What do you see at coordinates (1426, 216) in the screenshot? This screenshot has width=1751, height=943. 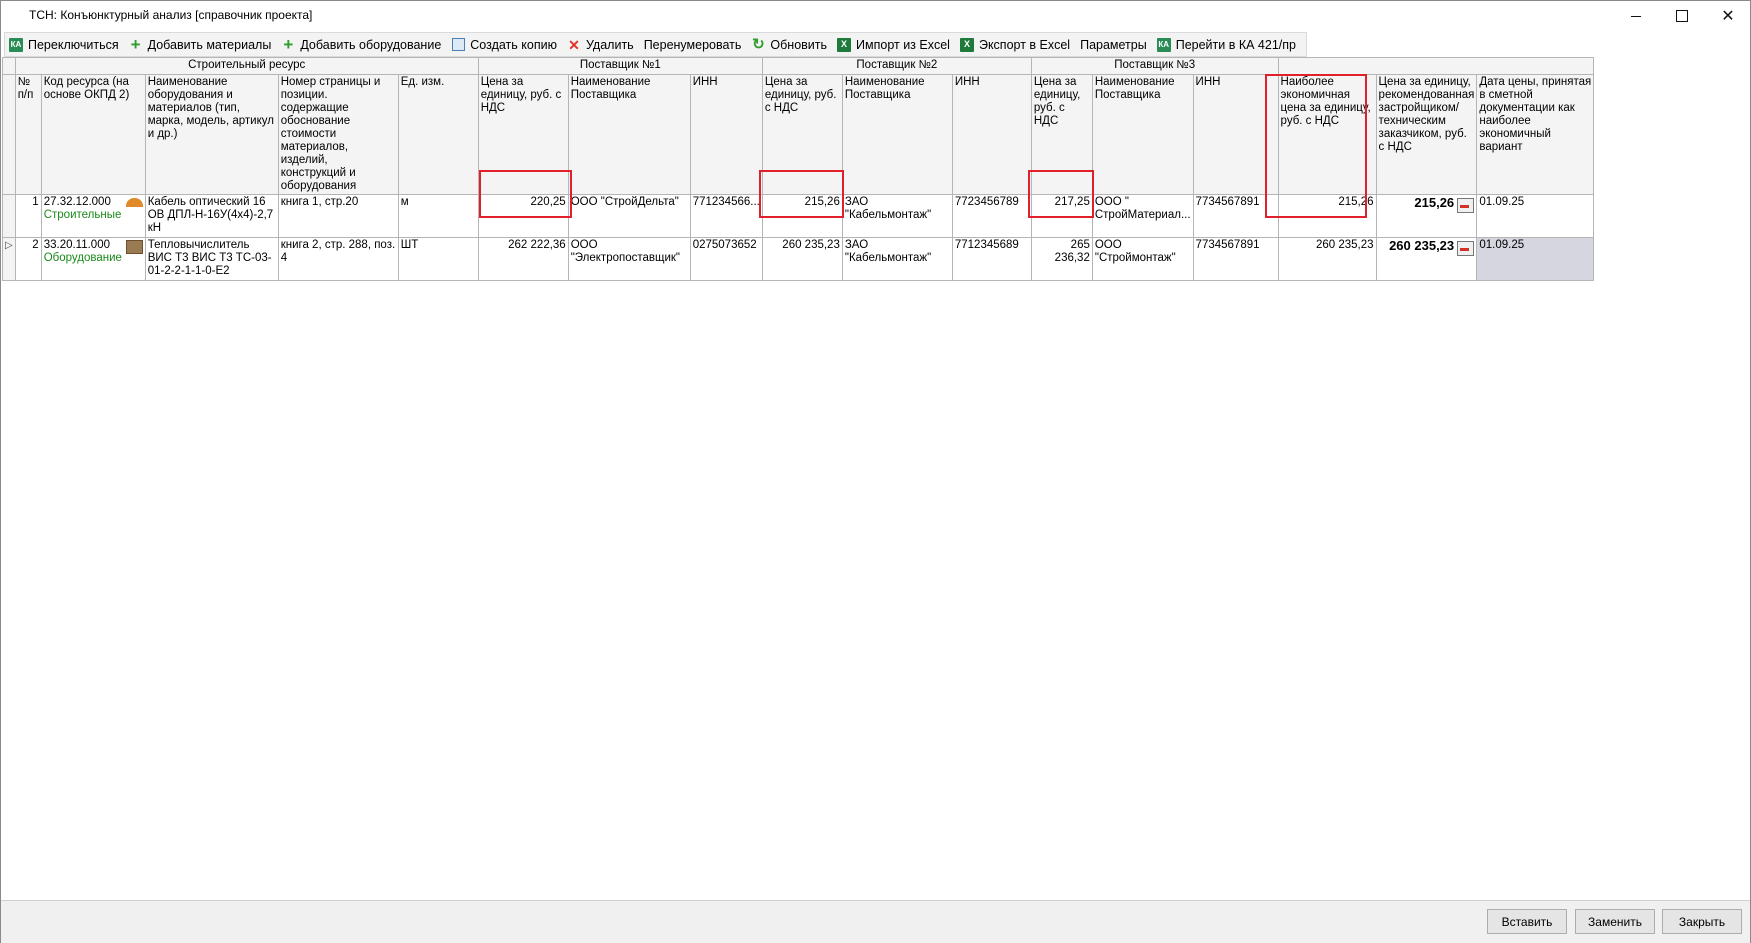 I see `cell-rec-price: 215,26` at bounding box center [1426, 216].